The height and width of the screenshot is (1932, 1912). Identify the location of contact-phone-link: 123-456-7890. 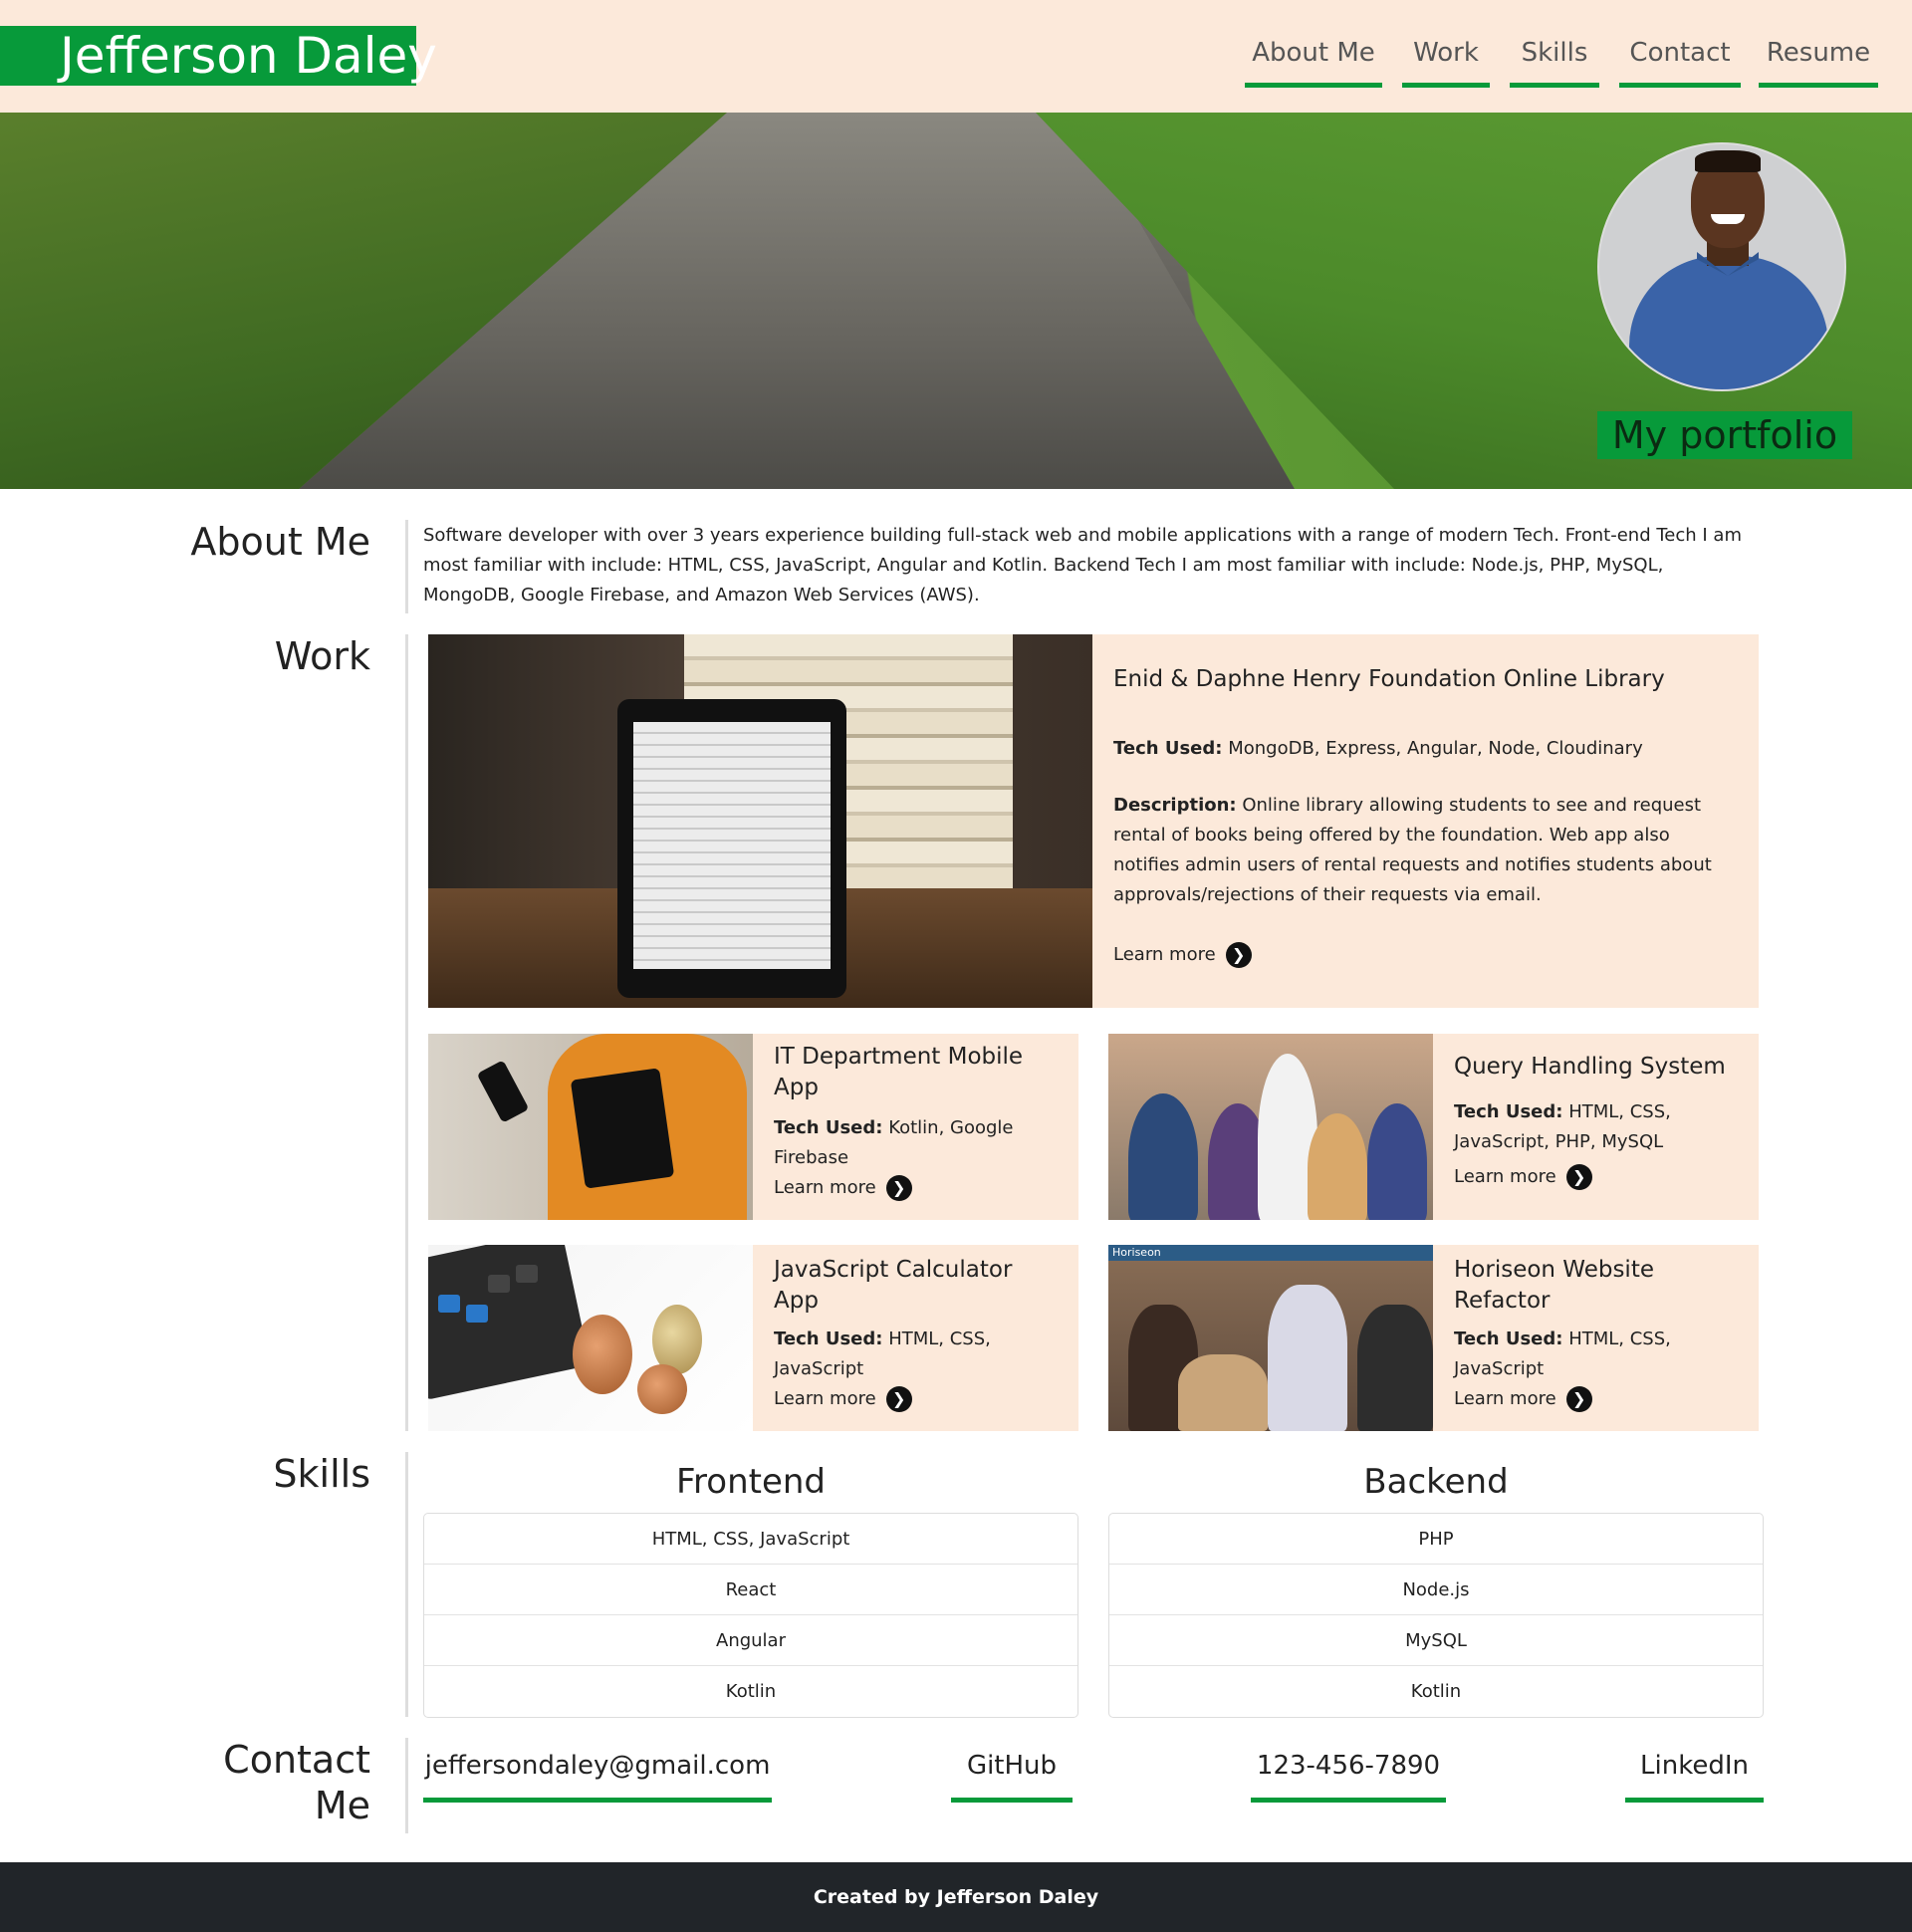
(1348, 1771).